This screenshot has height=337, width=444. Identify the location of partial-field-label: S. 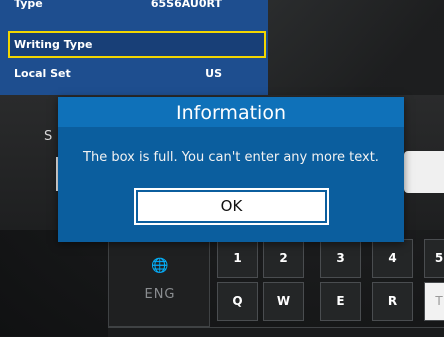
(48, 136).